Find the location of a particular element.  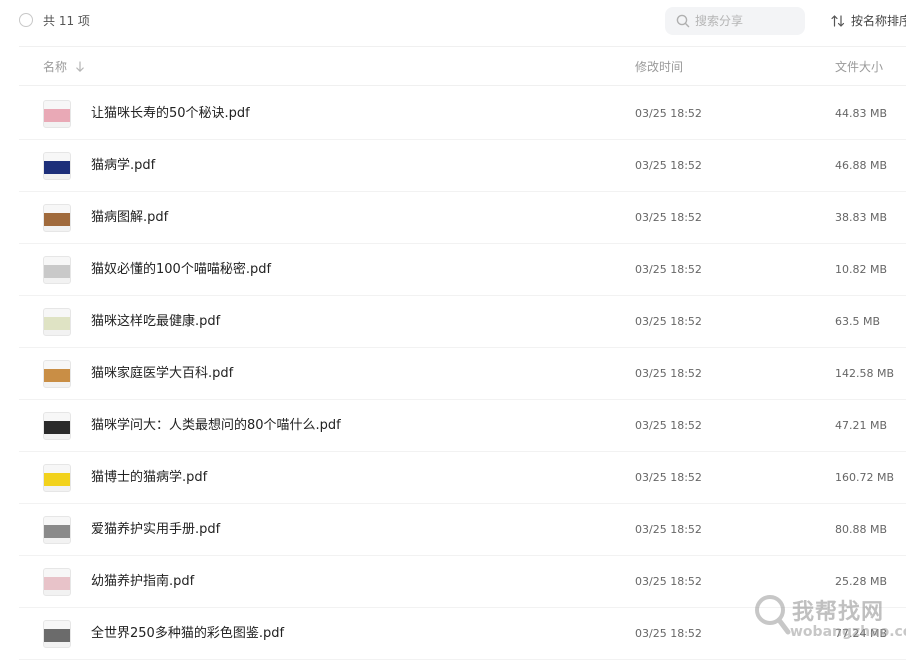

sort-label: 按名称排序 is located at coordinates (878, 21).